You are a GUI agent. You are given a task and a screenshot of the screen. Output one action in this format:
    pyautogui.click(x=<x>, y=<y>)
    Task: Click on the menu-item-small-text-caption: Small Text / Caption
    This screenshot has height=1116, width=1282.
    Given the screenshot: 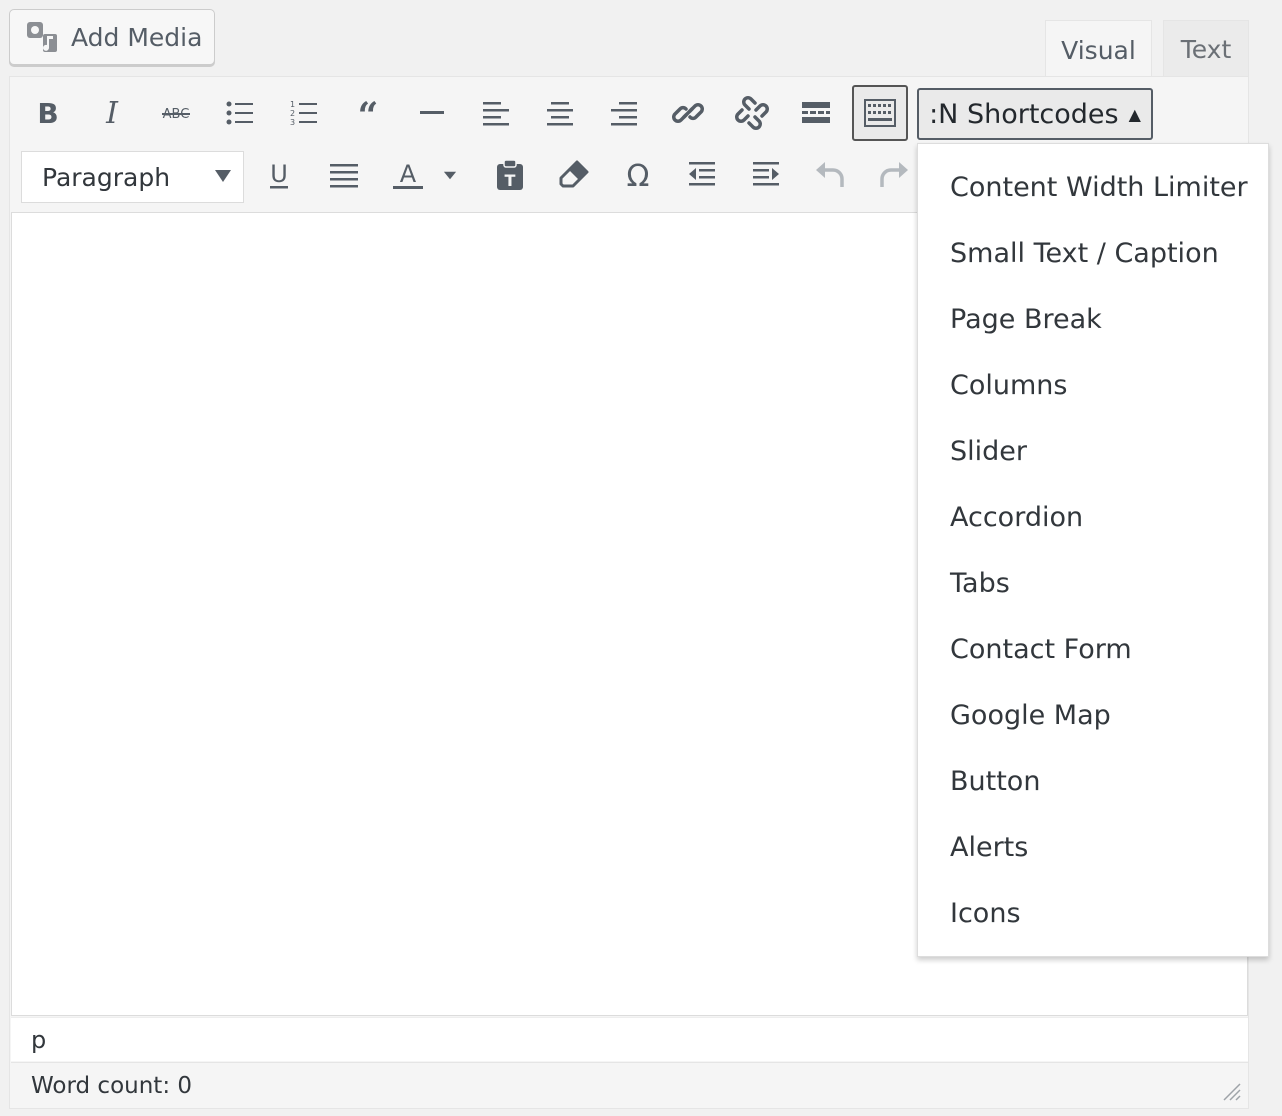 What is the action you would take?
    pyautogui.click(x=1093, y=253)
    